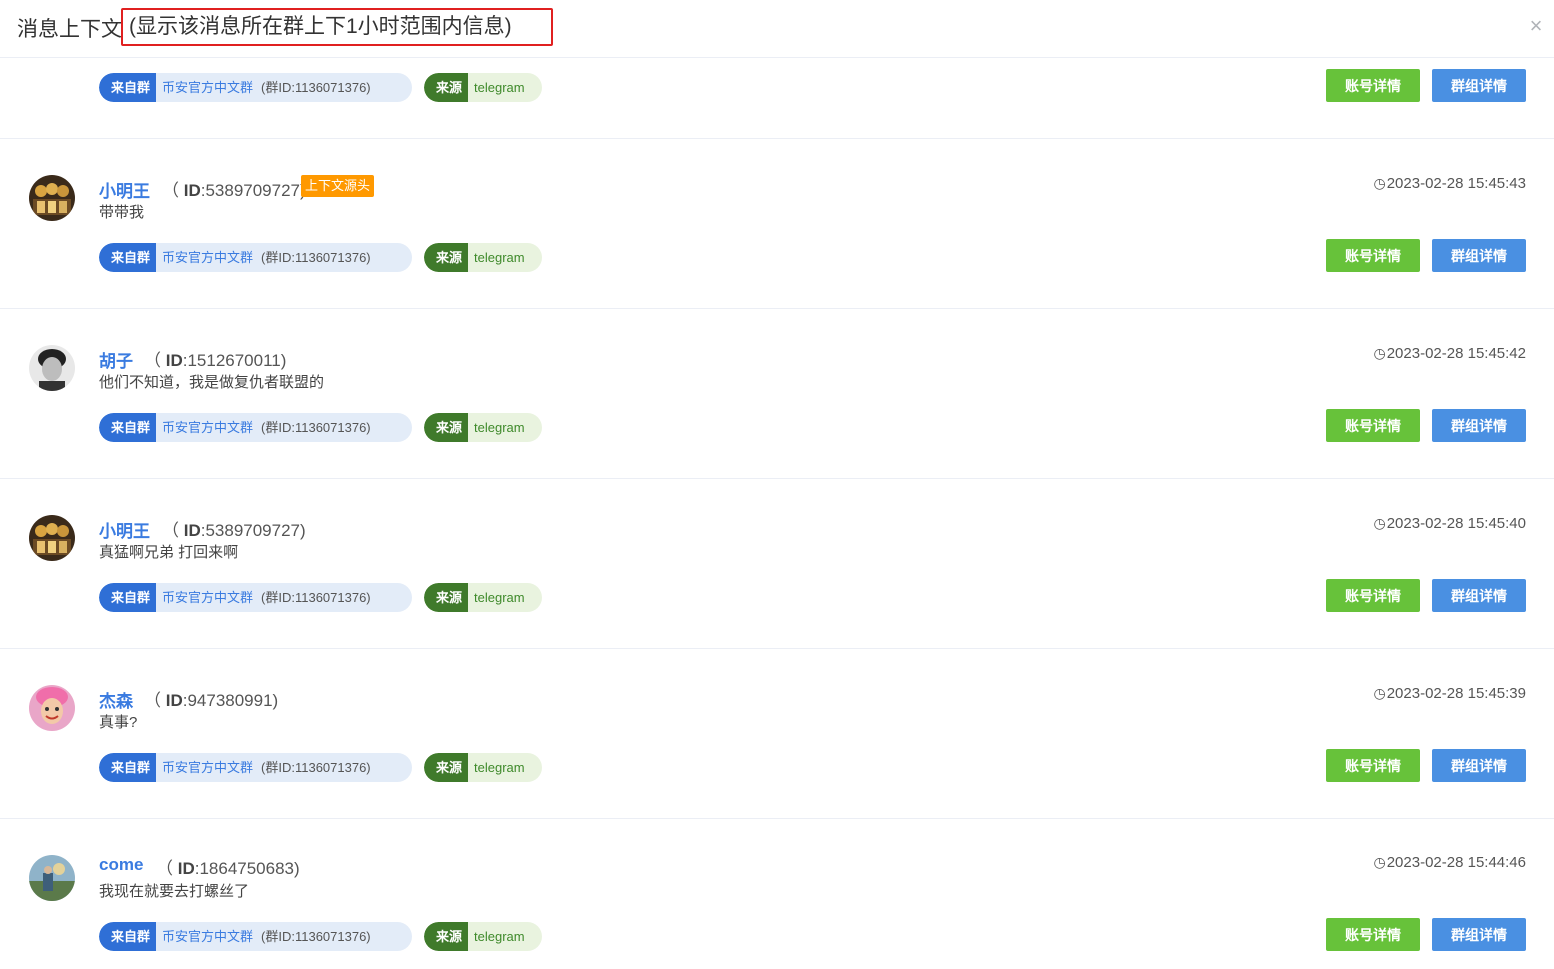 This screenshot has height=969, width=1554. Describe the element at coordinates (1536, 26) in the screenshot. I see `close-icon: ×` at that location.